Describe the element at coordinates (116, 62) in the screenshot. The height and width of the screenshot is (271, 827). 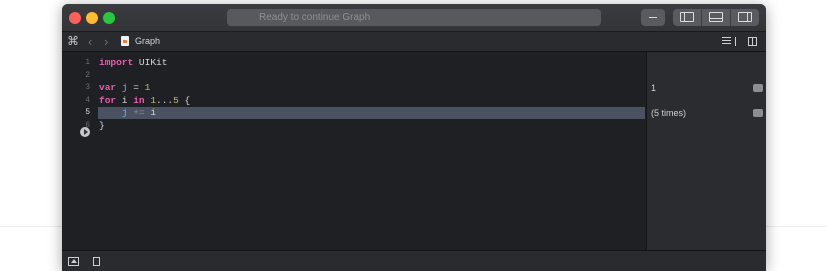
I see `code-token: import` at that location.